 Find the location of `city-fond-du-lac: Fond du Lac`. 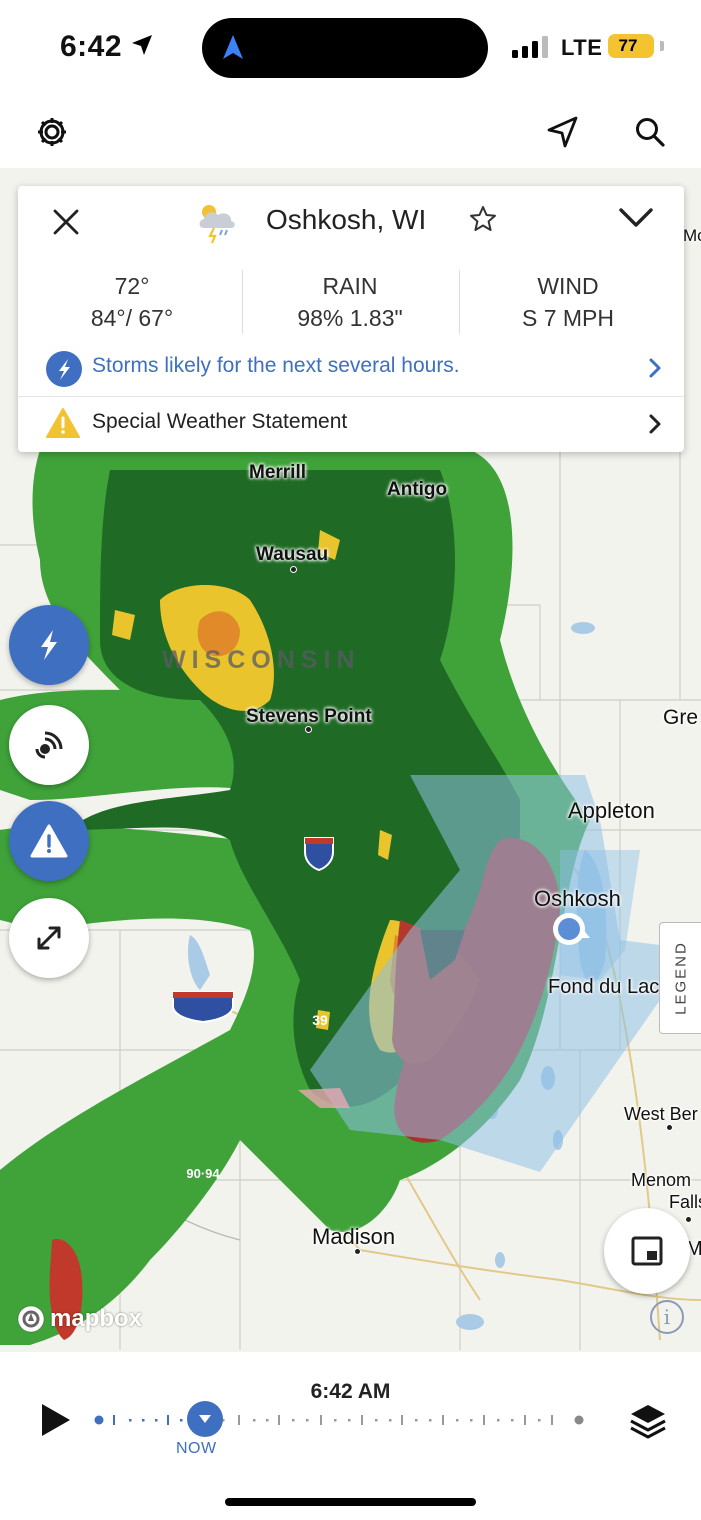

city-fond-du-lac: Fond du Lac is located at coordinates (604, 987).